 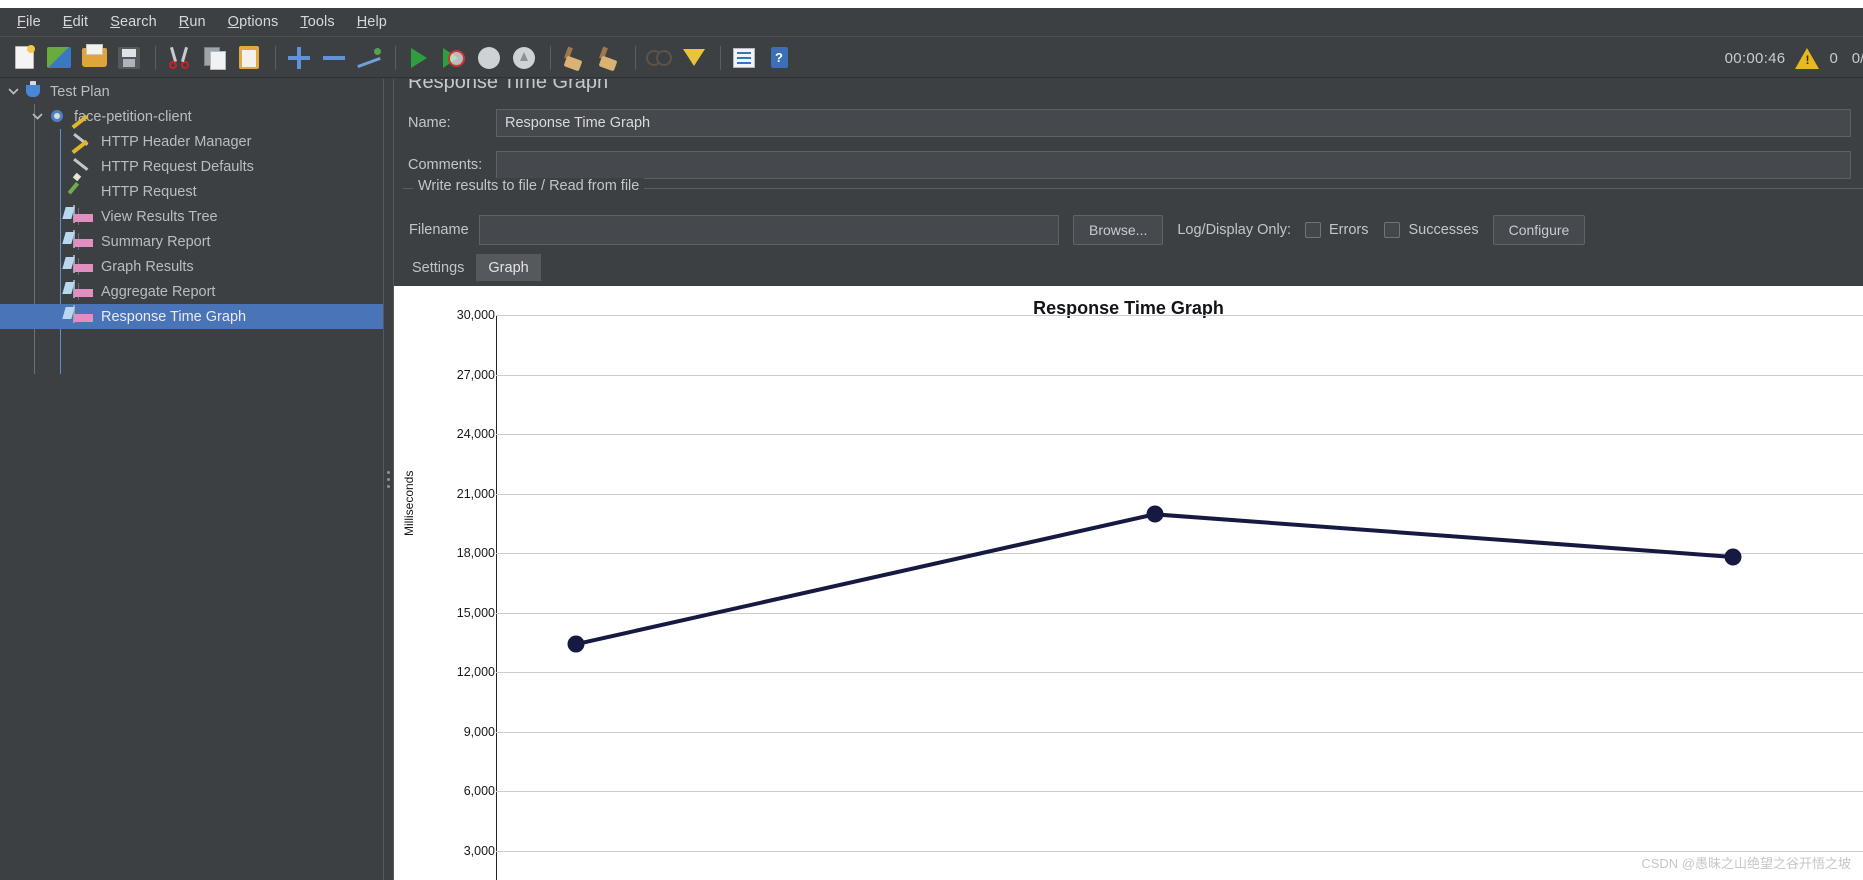 What do you see at coordinates (29, 22) in the screenshot?
I see `menu-file: File` at bounding box center [29, 22].